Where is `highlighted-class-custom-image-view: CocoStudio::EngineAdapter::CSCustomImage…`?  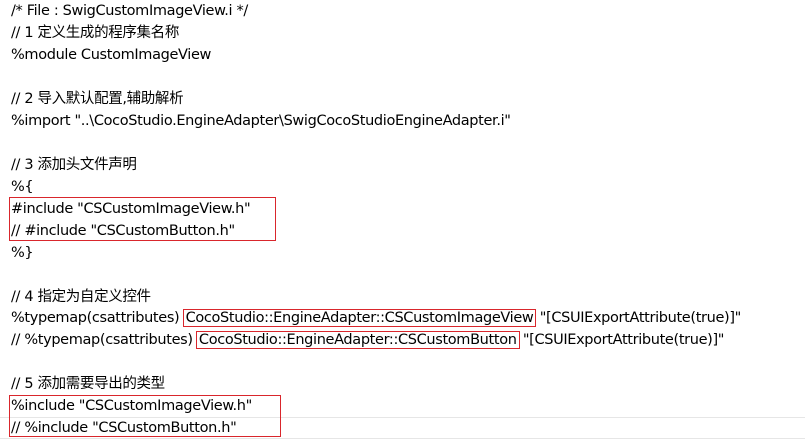
highlighted-class-custom-image-view: CocoStudio::EngineAdapter::CSCustomImage… is located at coordinates (359, 318).